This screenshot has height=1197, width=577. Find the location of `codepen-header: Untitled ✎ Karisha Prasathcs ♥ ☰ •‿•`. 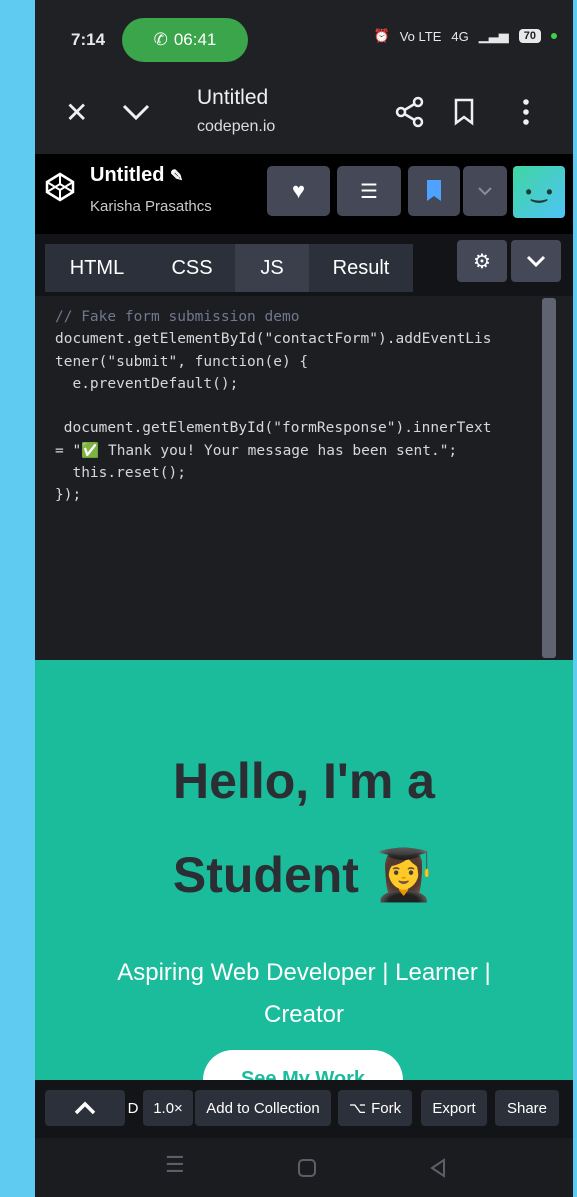

codepen-header: Untitled ✎ Karisha Prasathcs ♥ ☰ •‿• is located at coordinates (304, 194).